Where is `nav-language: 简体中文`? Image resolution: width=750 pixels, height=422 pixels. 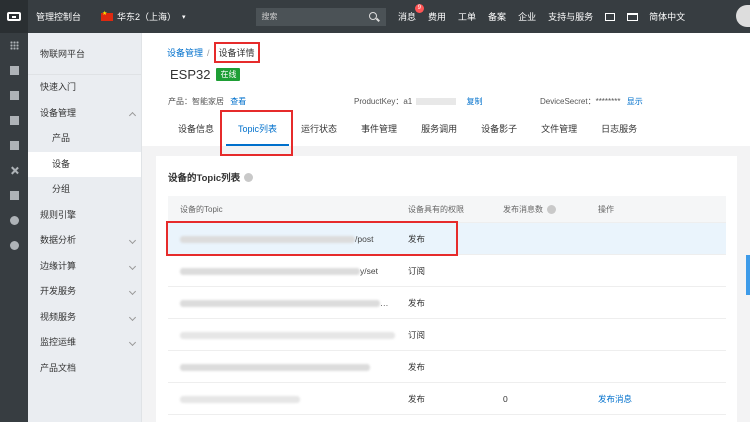
nav-language: 简体中文 is located at coordinates (667, 16).